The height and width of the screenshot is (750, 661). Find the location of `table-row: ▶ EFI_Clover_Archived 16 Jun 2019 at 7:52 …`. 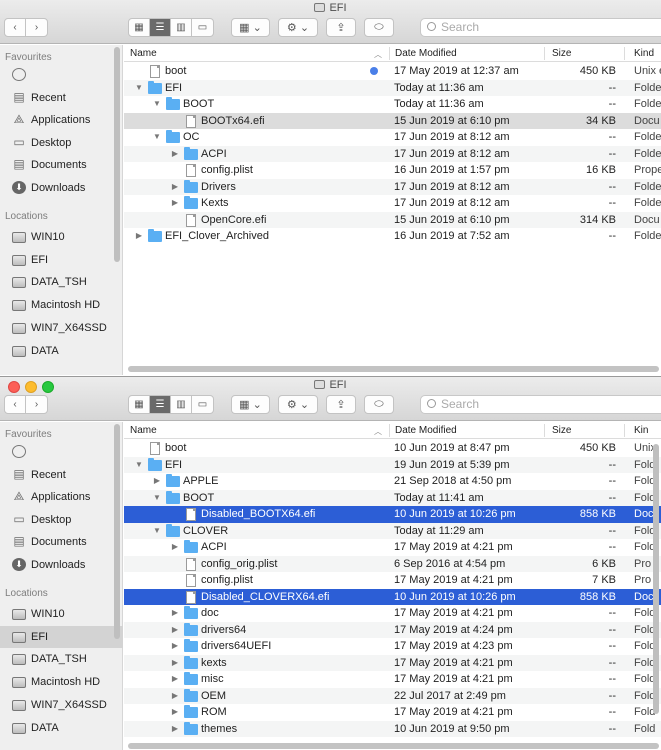

table-row: ▶ EFI_Clover_Archived 16 Jun 2019 at 7:52 … is located at coordinates (392, 236).